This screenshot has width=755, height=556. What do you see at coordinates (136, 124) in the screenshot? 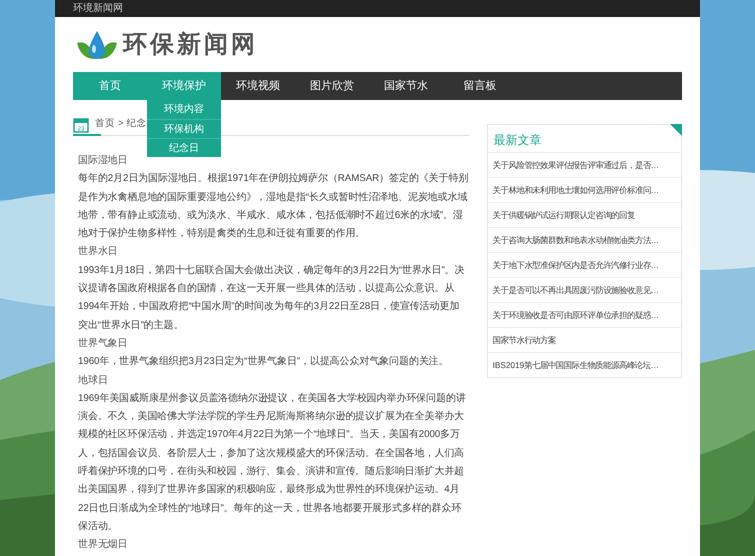
I see `breadcrumb-link: 纪念` at bounding box center [136, 124].